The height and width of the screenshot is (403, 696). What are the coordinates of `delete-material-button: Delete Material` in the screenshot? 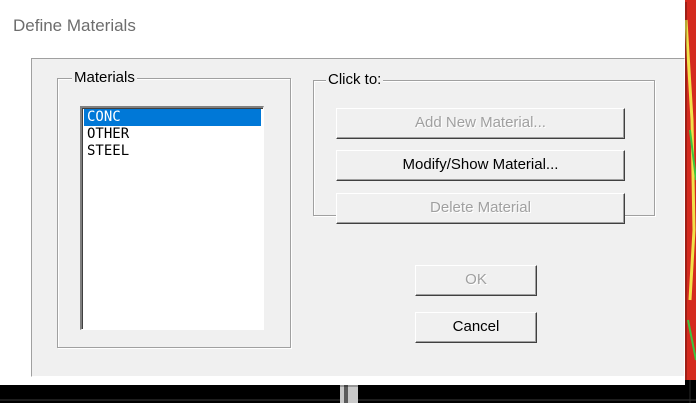 It's located at (480, 208).